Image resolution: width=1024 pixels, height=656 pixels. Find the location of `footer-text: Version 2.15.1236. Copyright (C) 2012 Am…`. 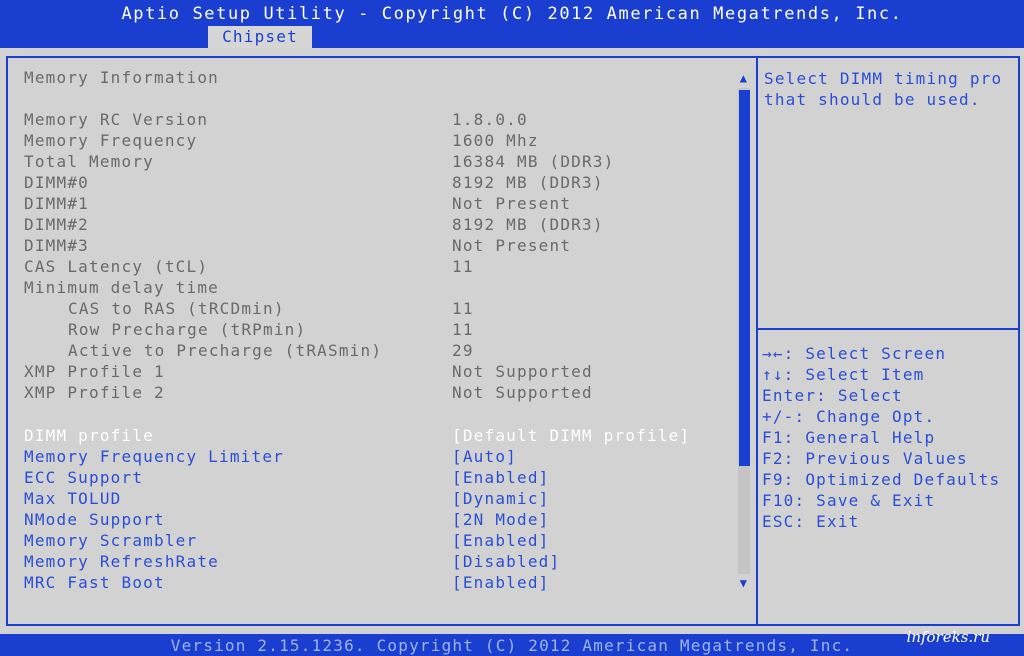

footer-text: Version 2.15.1236. Copyright (C) 2012 Am… is located at coordinates (512, 645).